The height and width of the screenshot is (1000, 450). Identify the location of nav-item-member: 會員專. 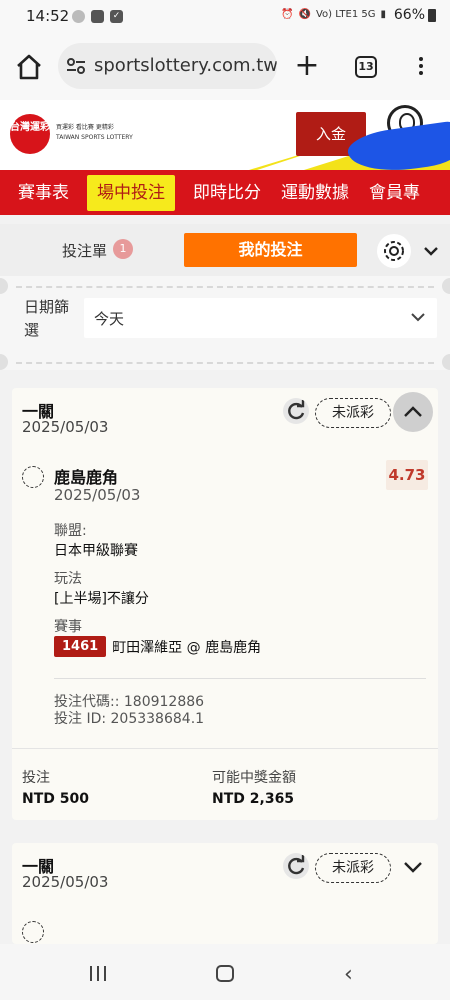
(394, 193).